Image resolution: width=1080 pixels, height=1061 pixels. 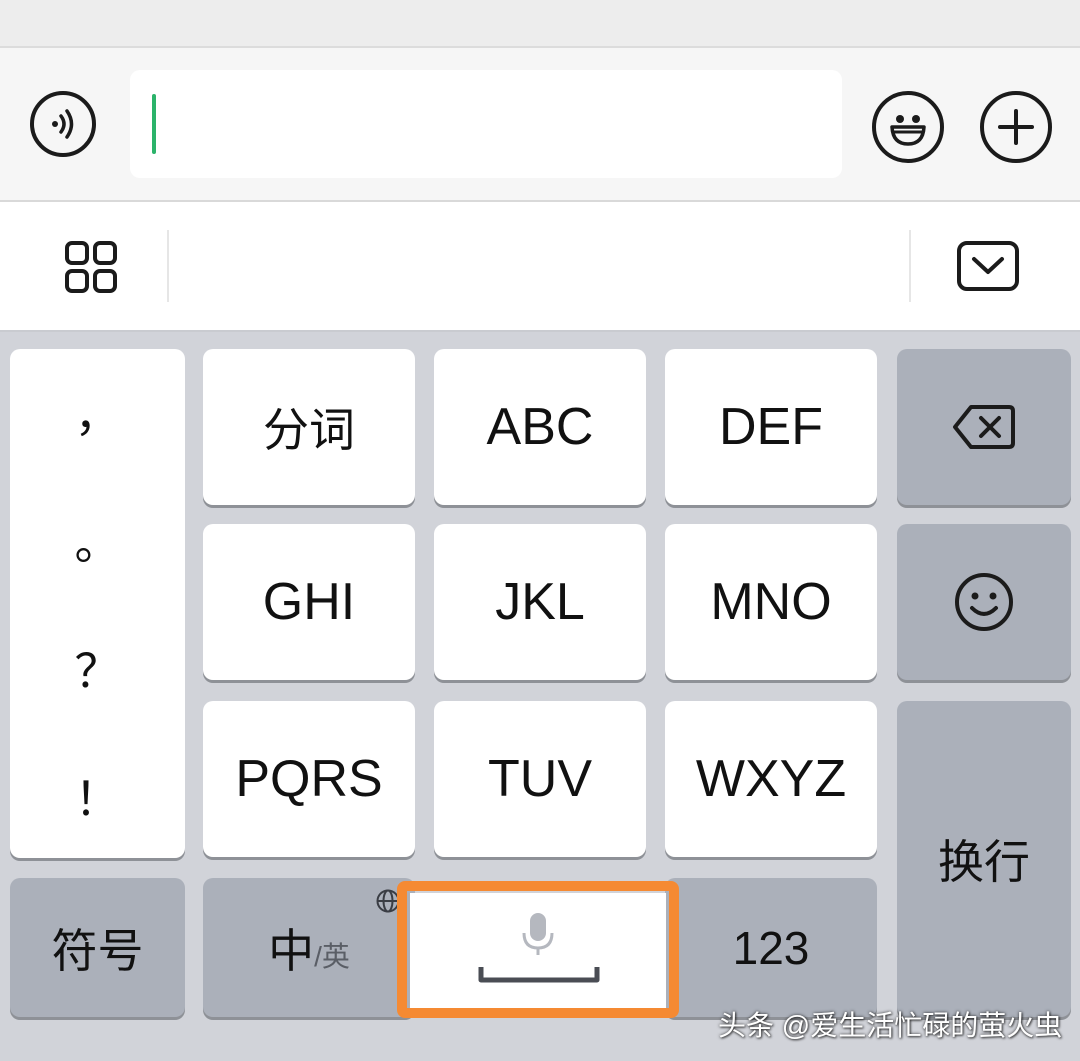 I want to click on key-label: MNO, so click(x=771, y=602).